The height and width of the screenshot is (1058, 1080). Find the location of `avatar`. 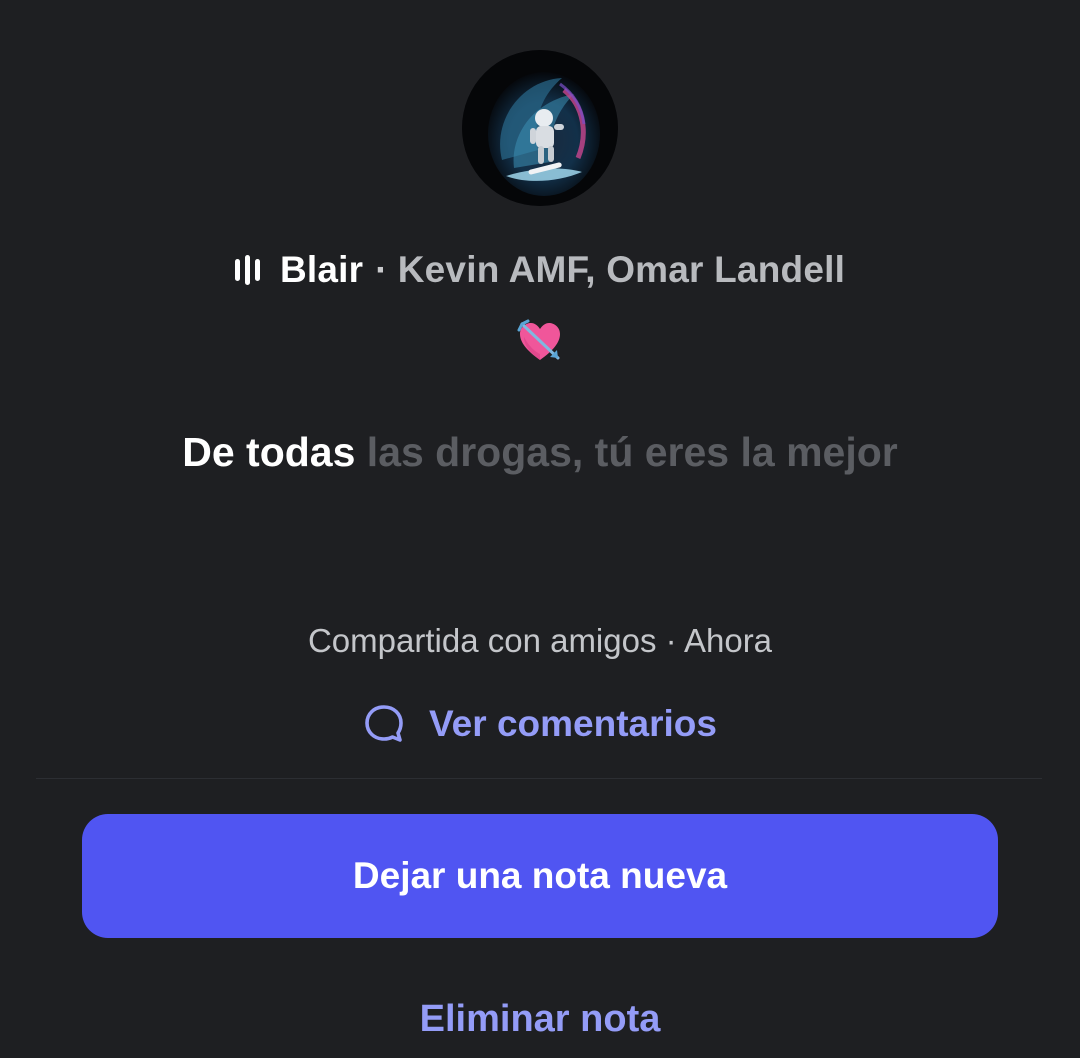

avatar is located at coordinates (540, 128).